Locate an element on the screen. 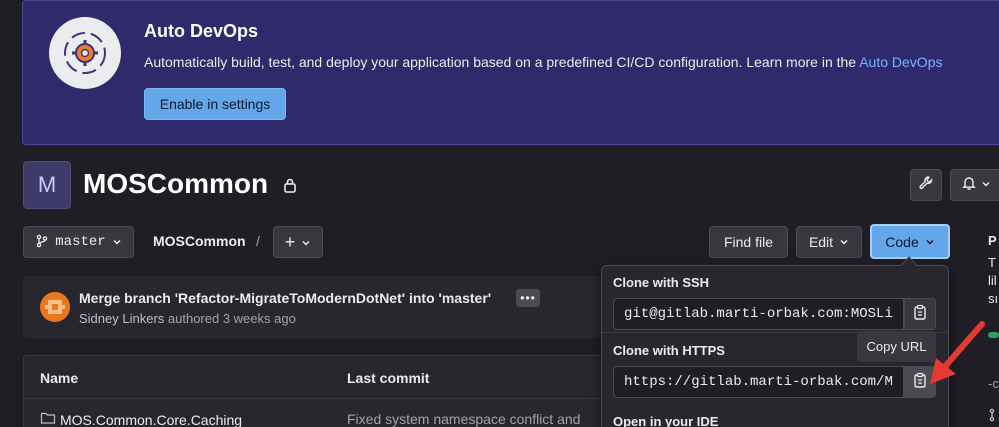  bell-icon is located at coordinates (969, 185).